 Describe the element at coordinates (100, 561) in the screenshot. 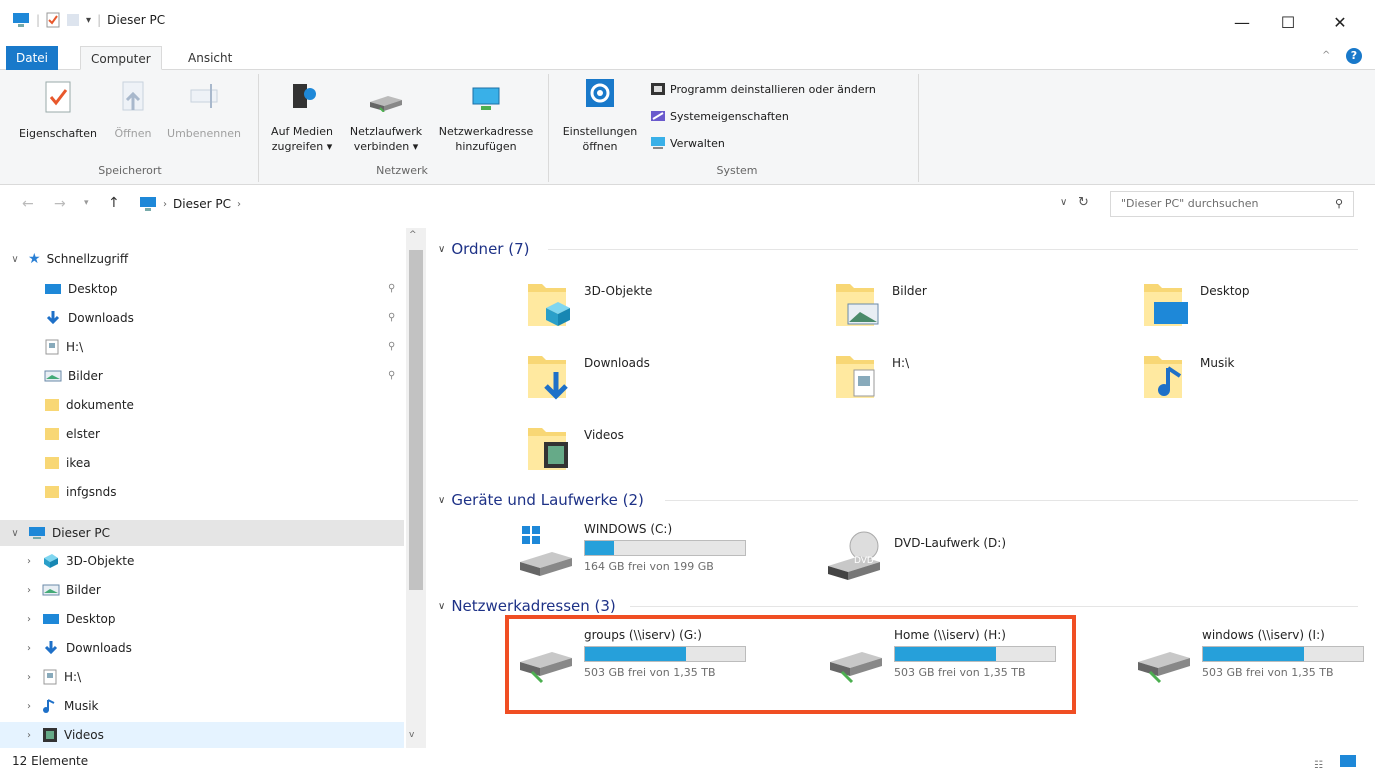

I see `nav-item-label: 3D-Objekte` at that location.